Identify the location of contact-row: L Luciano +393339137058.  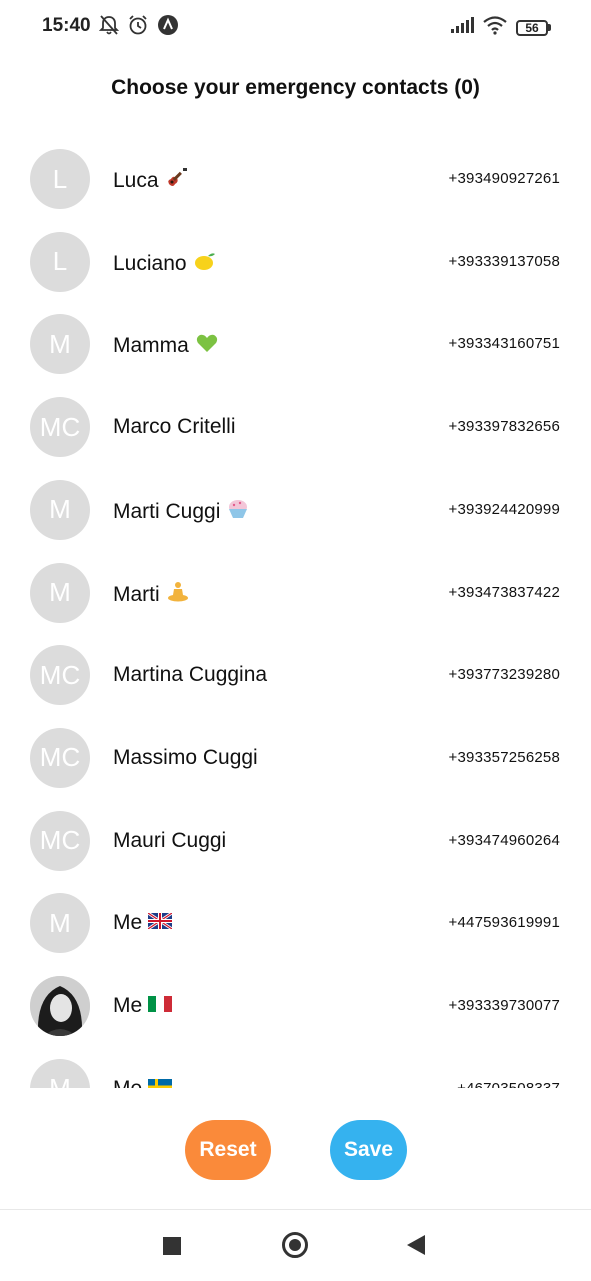
(295, 262).